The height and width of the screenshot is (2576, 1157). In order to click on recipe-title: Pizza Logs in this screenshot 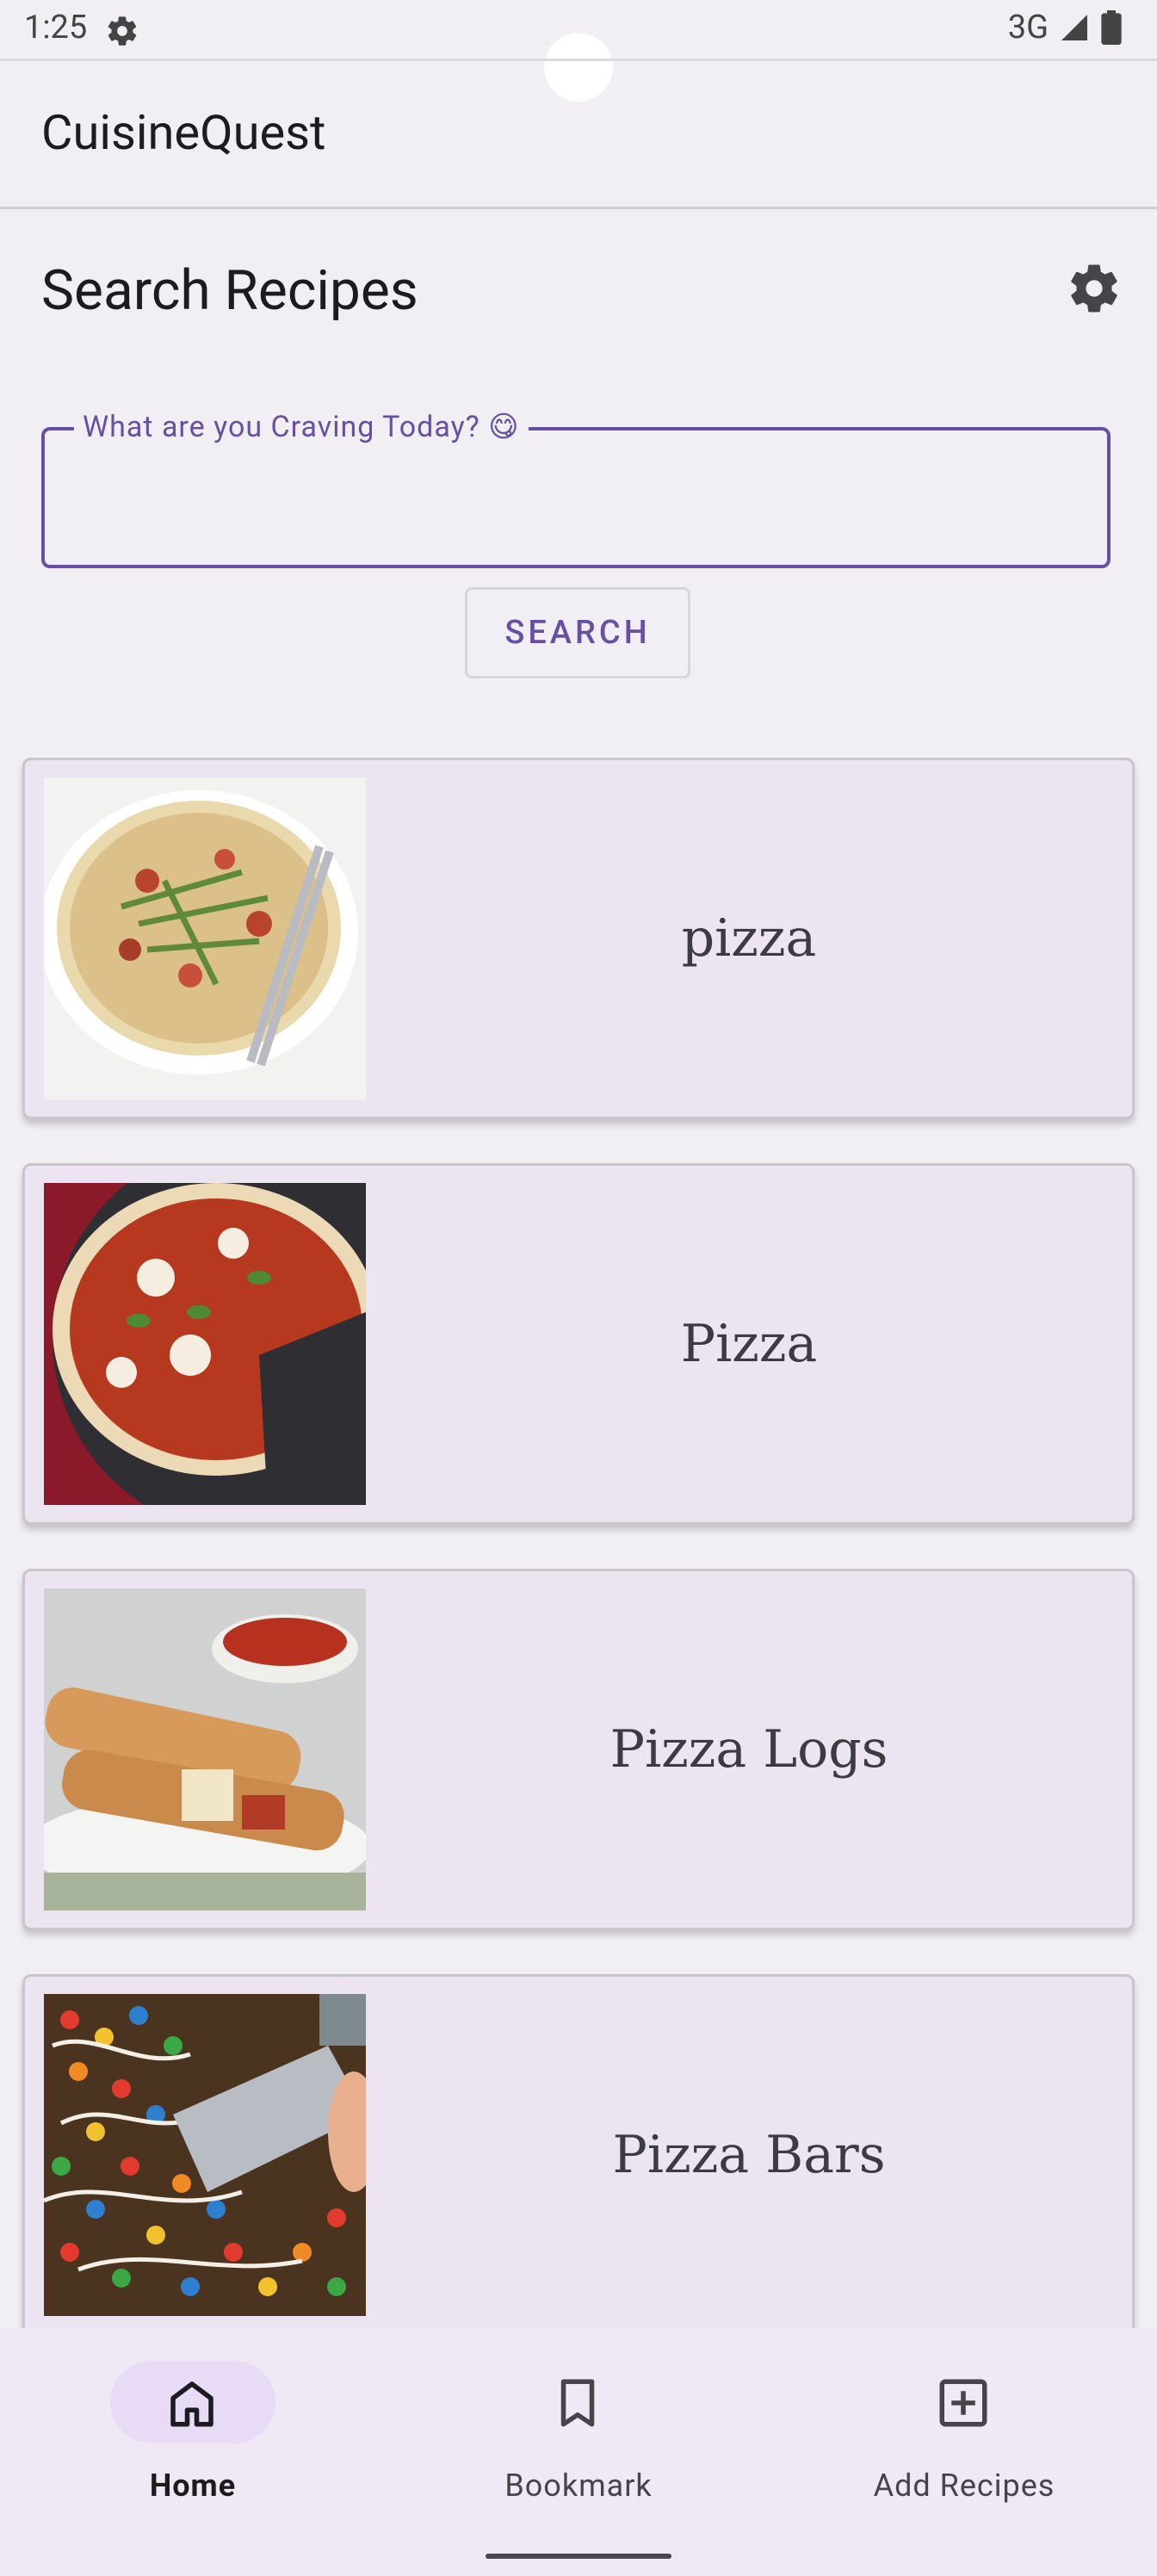, I will do `click(749, 1750)`.